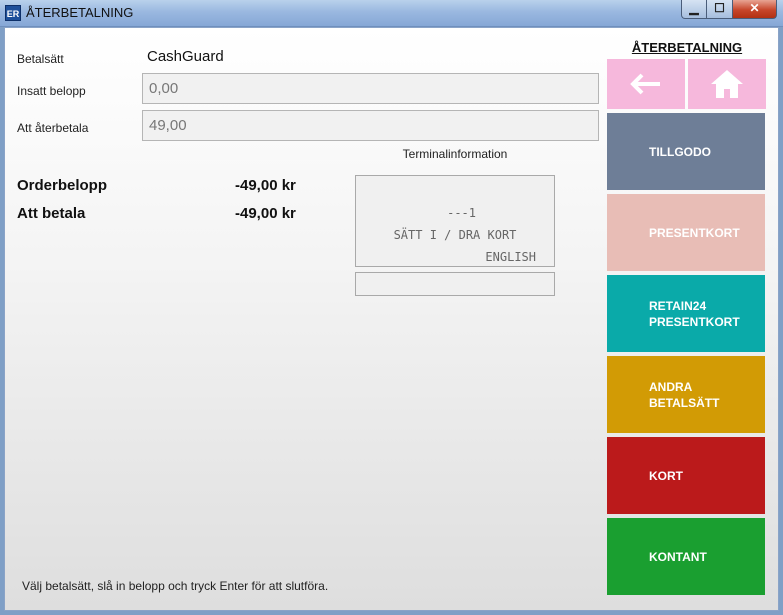  I want to click on to-pay-value: -49,00 kr, so click(265, 213).